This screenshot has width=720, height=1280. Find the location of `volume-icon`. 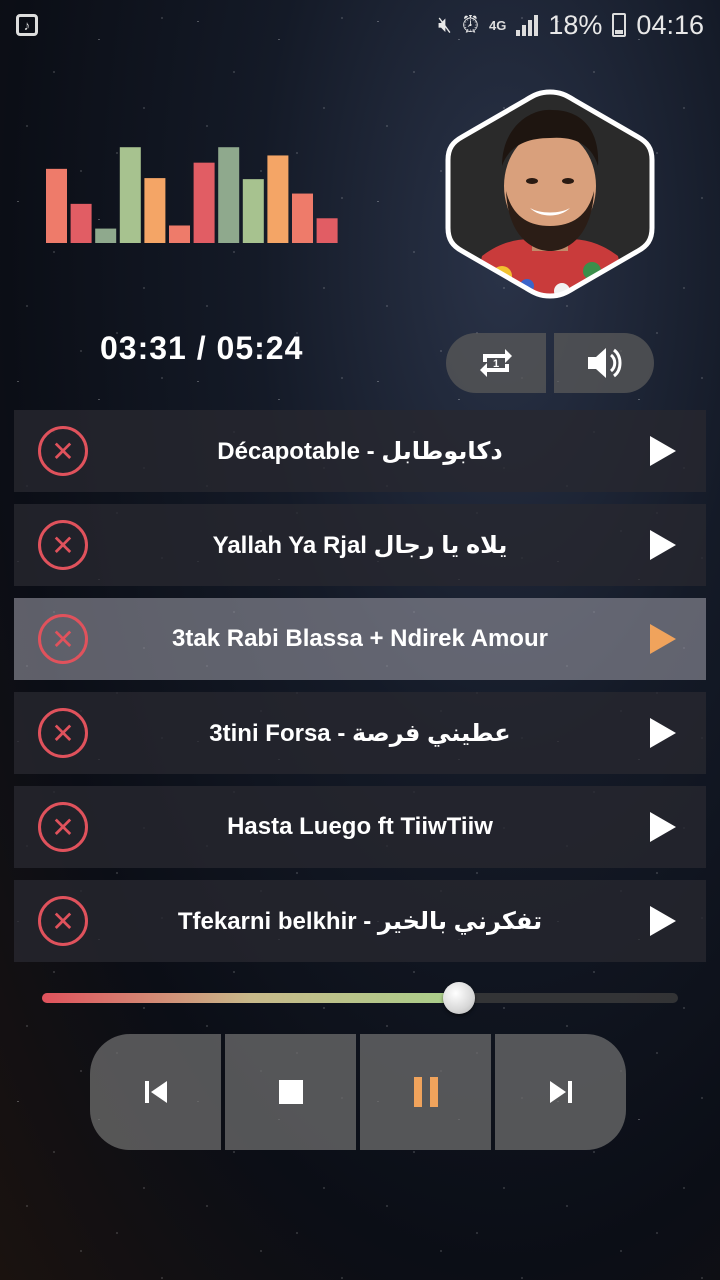

volume-icon is located at coordinates (605, 363).